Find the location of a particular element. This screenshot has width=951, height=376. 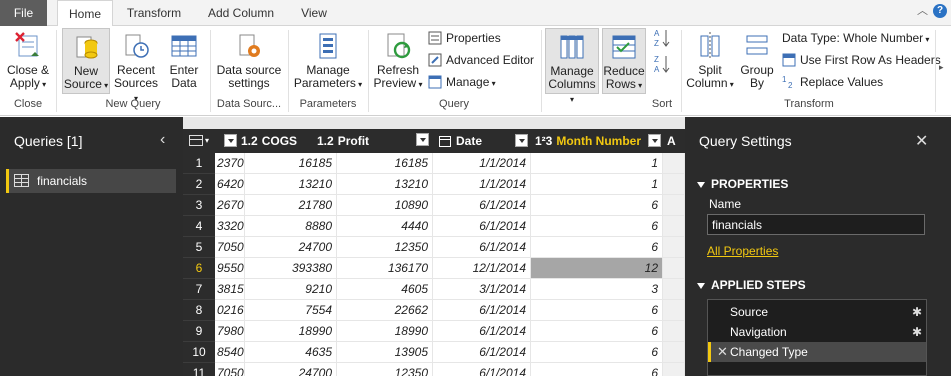

new-source-button: New Source ▾ is located at coordinates (86, 61).